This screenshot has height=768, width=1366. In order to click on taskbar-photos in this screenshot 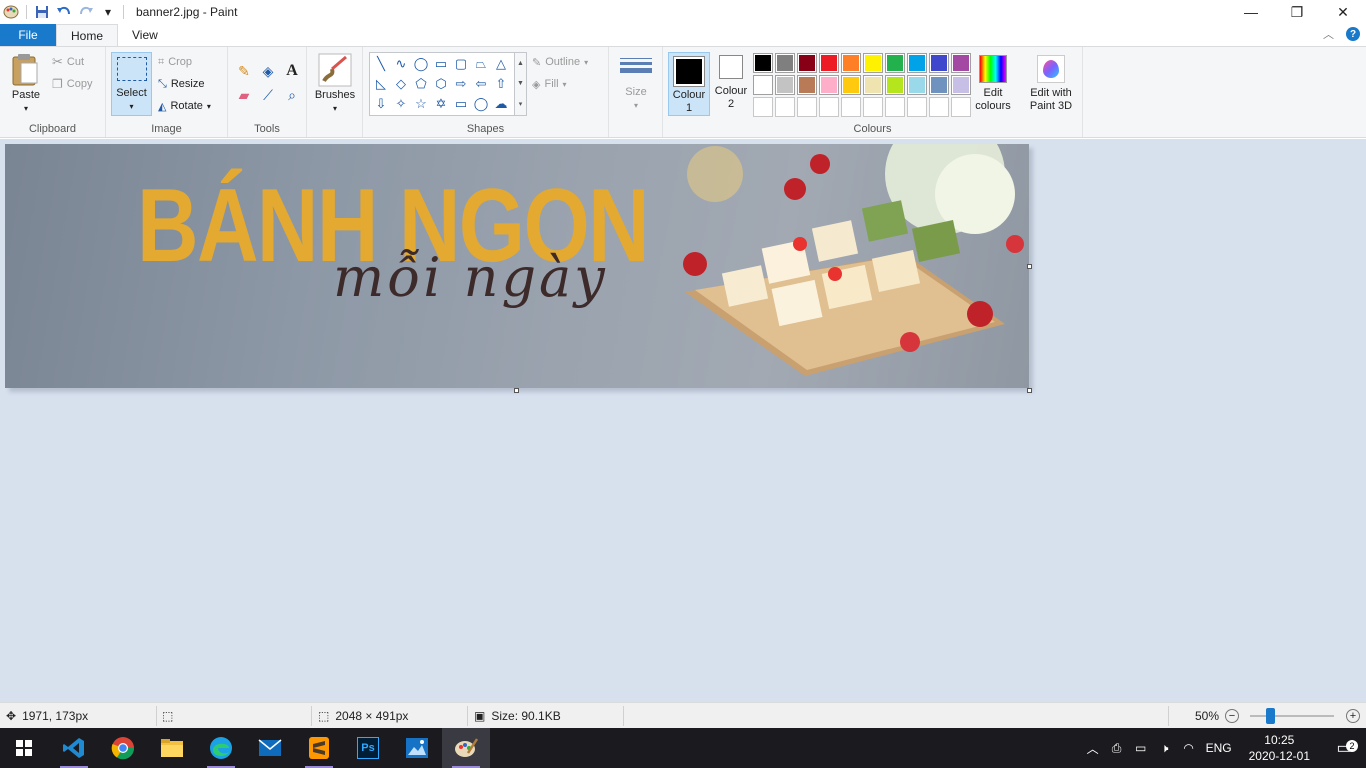, I will do `click(417, 748)`.